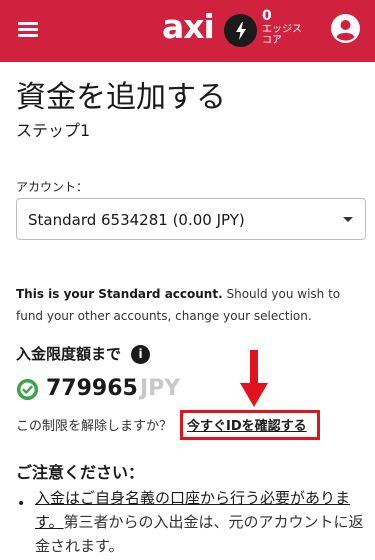 The width and height of the screenshot is (375, 560). I want to click on edge-score-count: 0, so click(267, 16).